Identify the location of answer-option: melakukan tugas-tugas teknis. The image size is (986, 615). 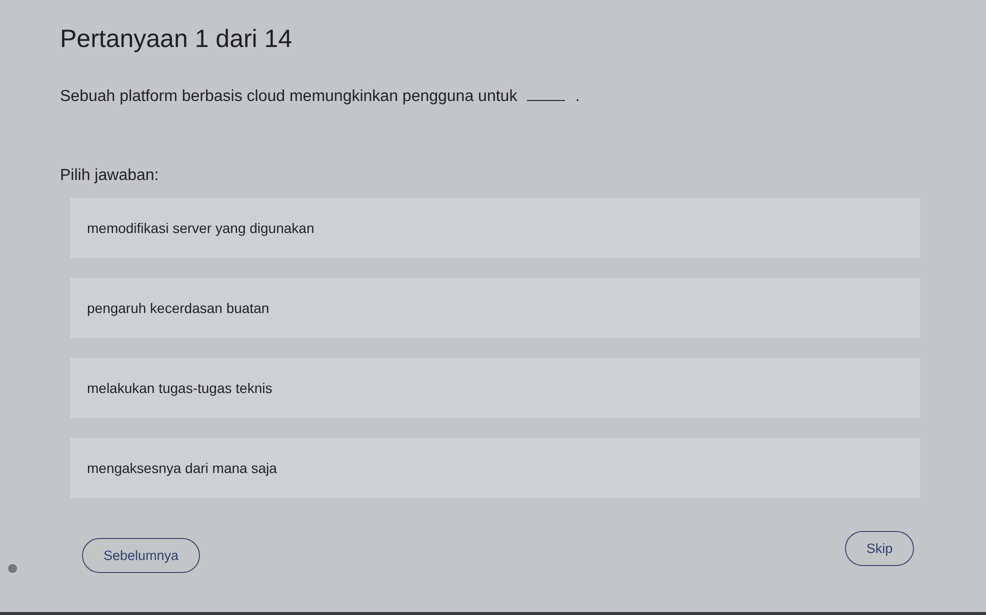
(495, 388).